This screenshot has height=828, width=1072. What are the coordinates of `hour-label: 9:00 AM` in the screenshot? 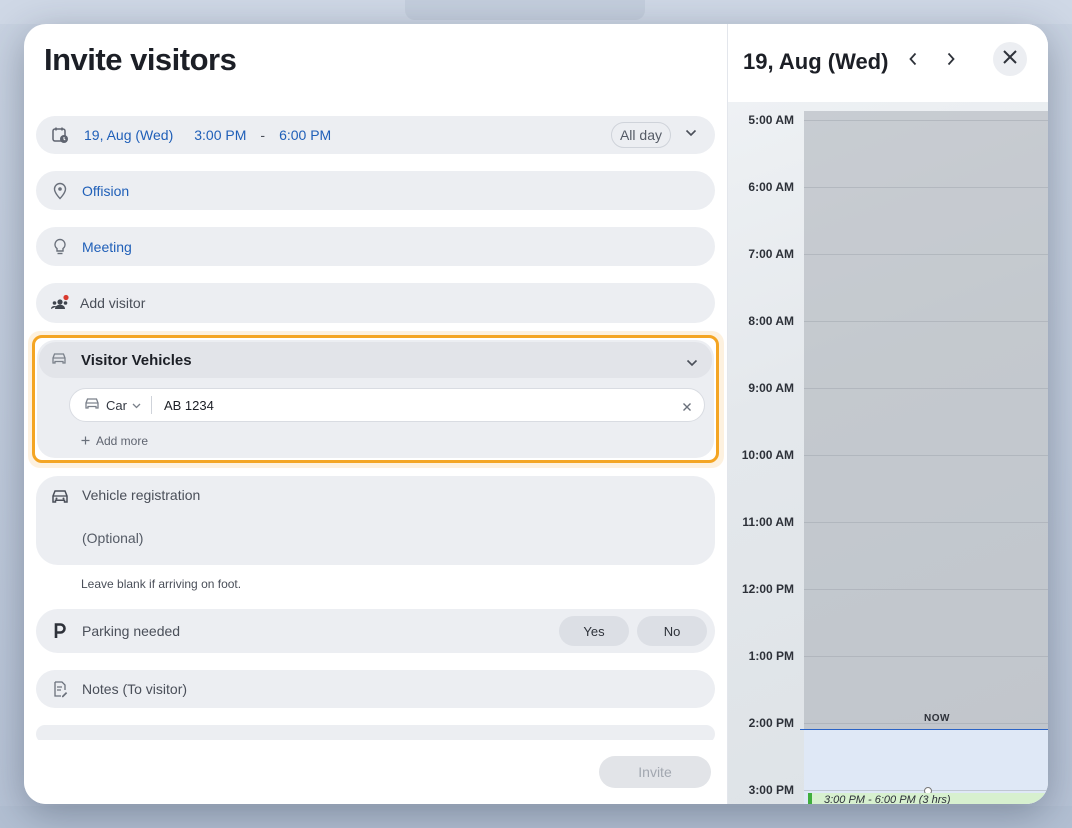 It's located at (771, 388).